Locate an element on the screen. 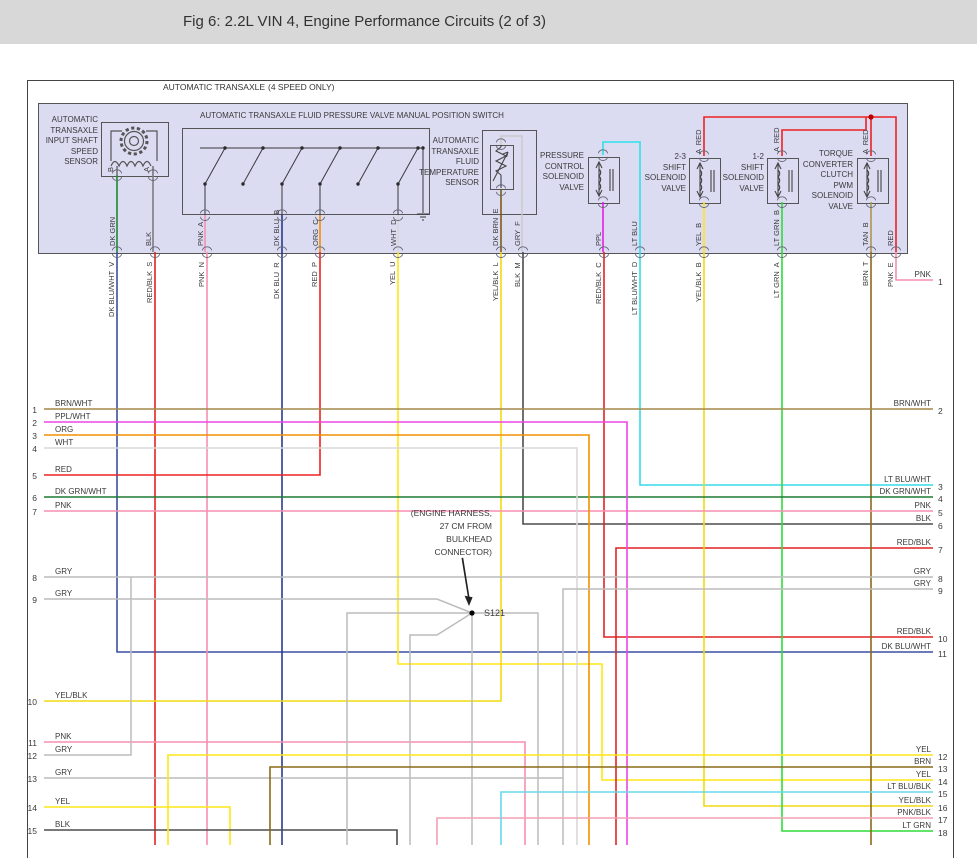 The width and height of the screenshot is (977, 858). left-row-number: 2 is located at coordinates (34, 423).